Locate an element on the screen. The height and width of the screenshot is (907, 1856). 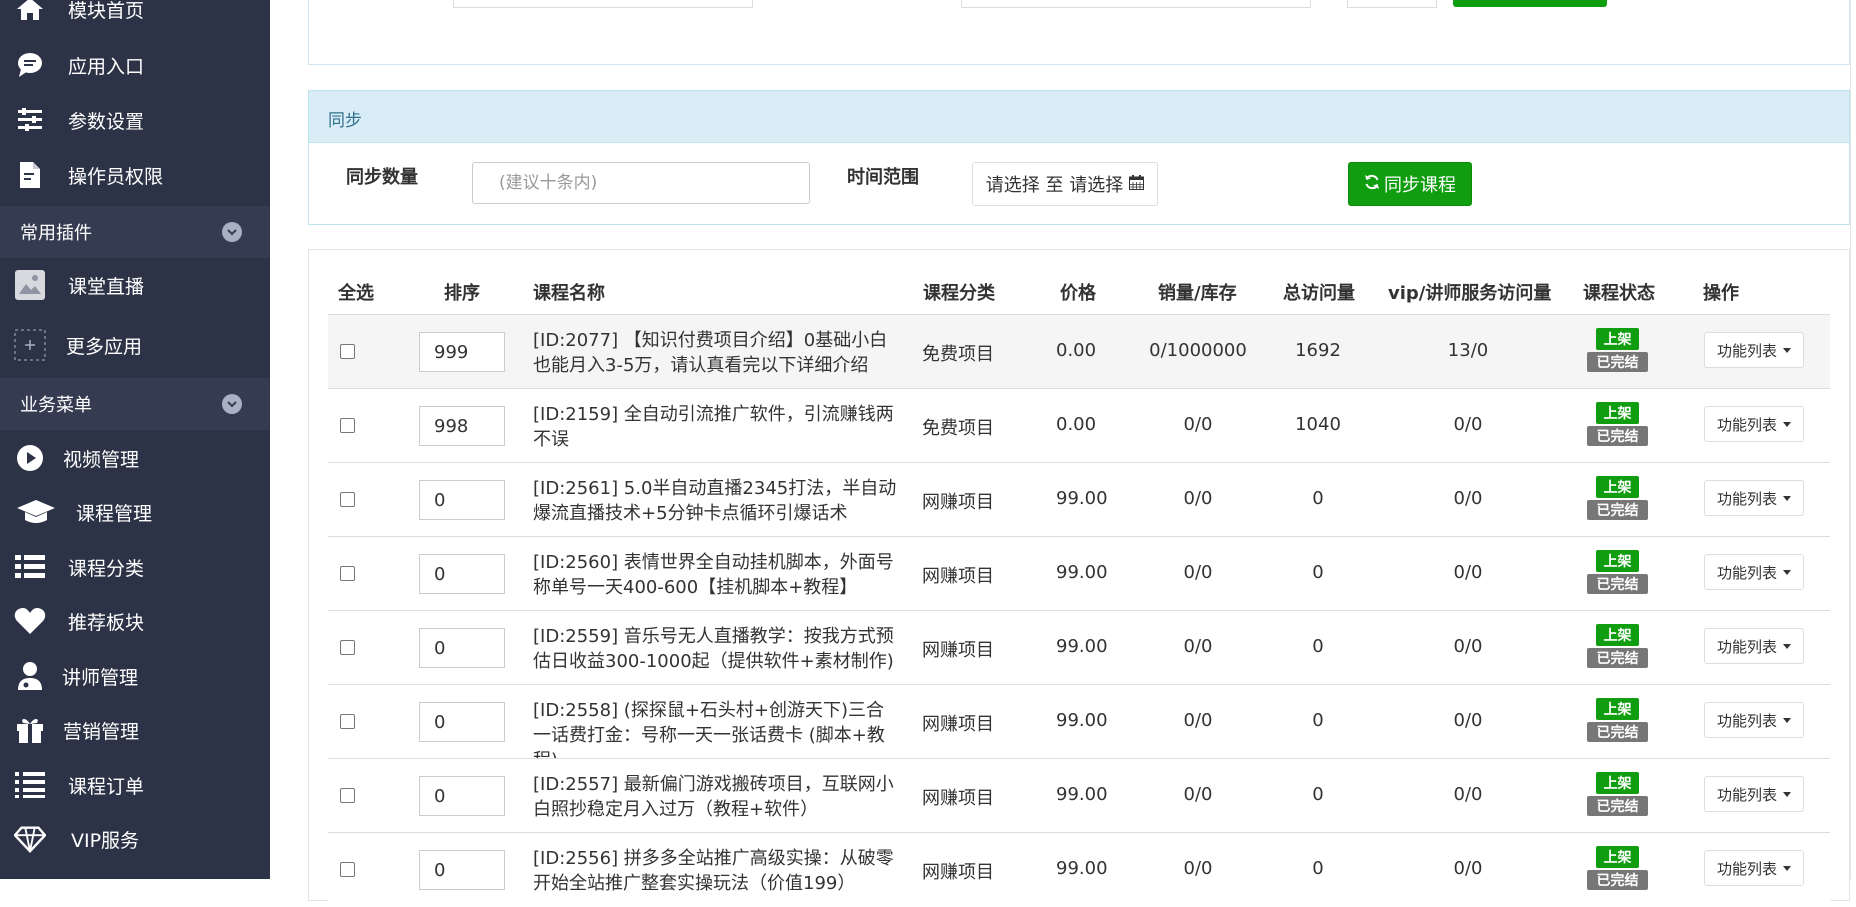
sidebar-item-course-management: 课程管理 is located at coordinates (135, 512).